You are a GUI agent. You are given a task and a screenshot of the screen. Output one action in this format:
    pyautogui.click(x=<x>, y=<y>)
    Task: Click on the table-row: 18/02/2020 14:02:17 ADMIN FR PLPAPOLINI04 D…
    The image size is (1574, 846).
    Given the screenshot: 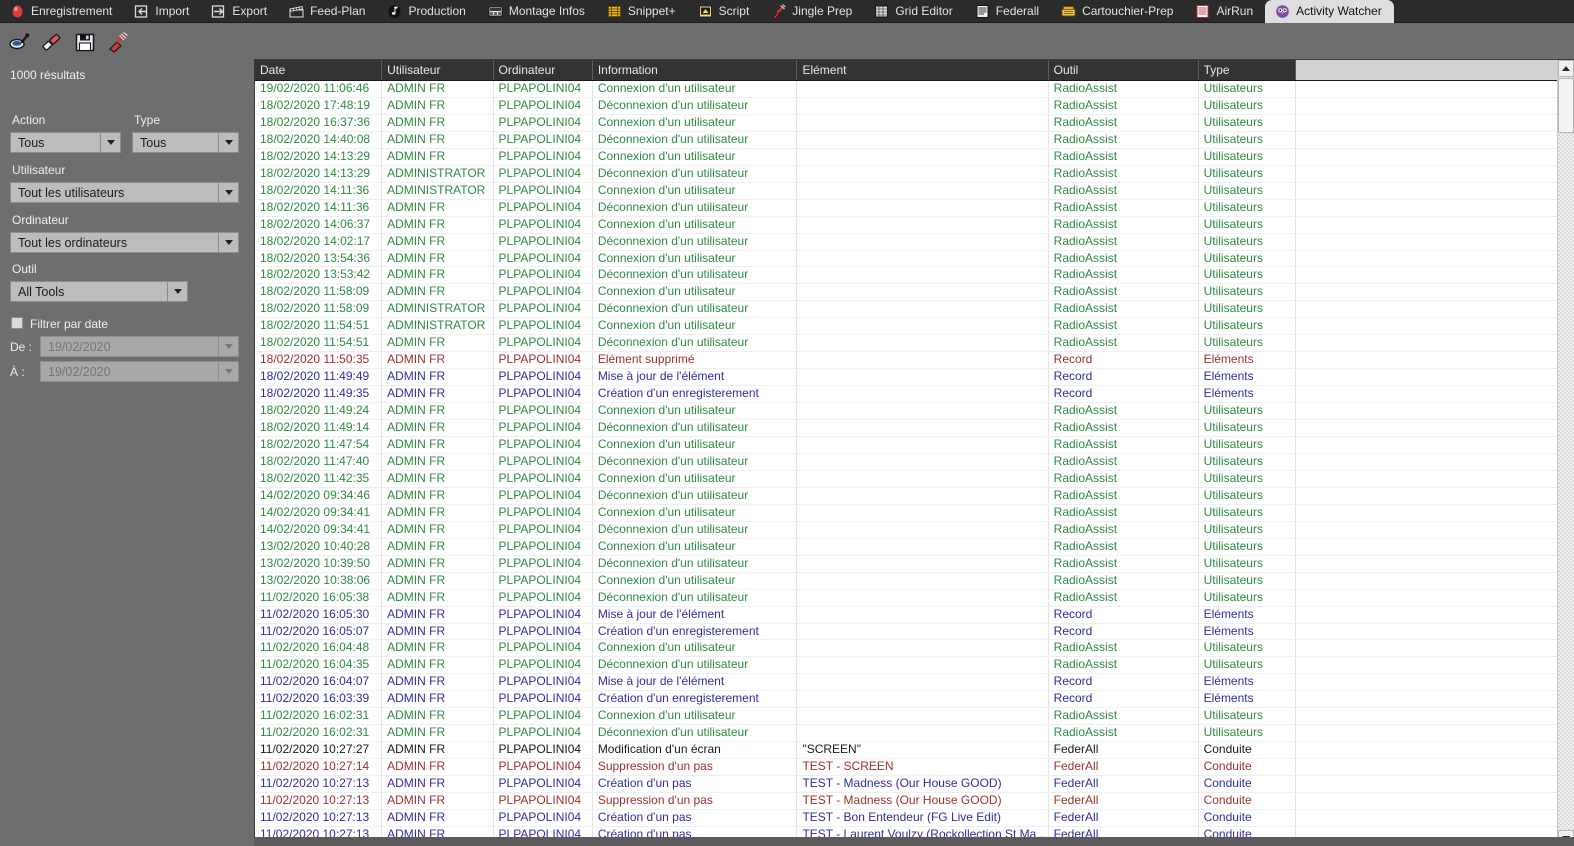 What is the action you would take?
    pyautogui.click(x=914, y=242)
    